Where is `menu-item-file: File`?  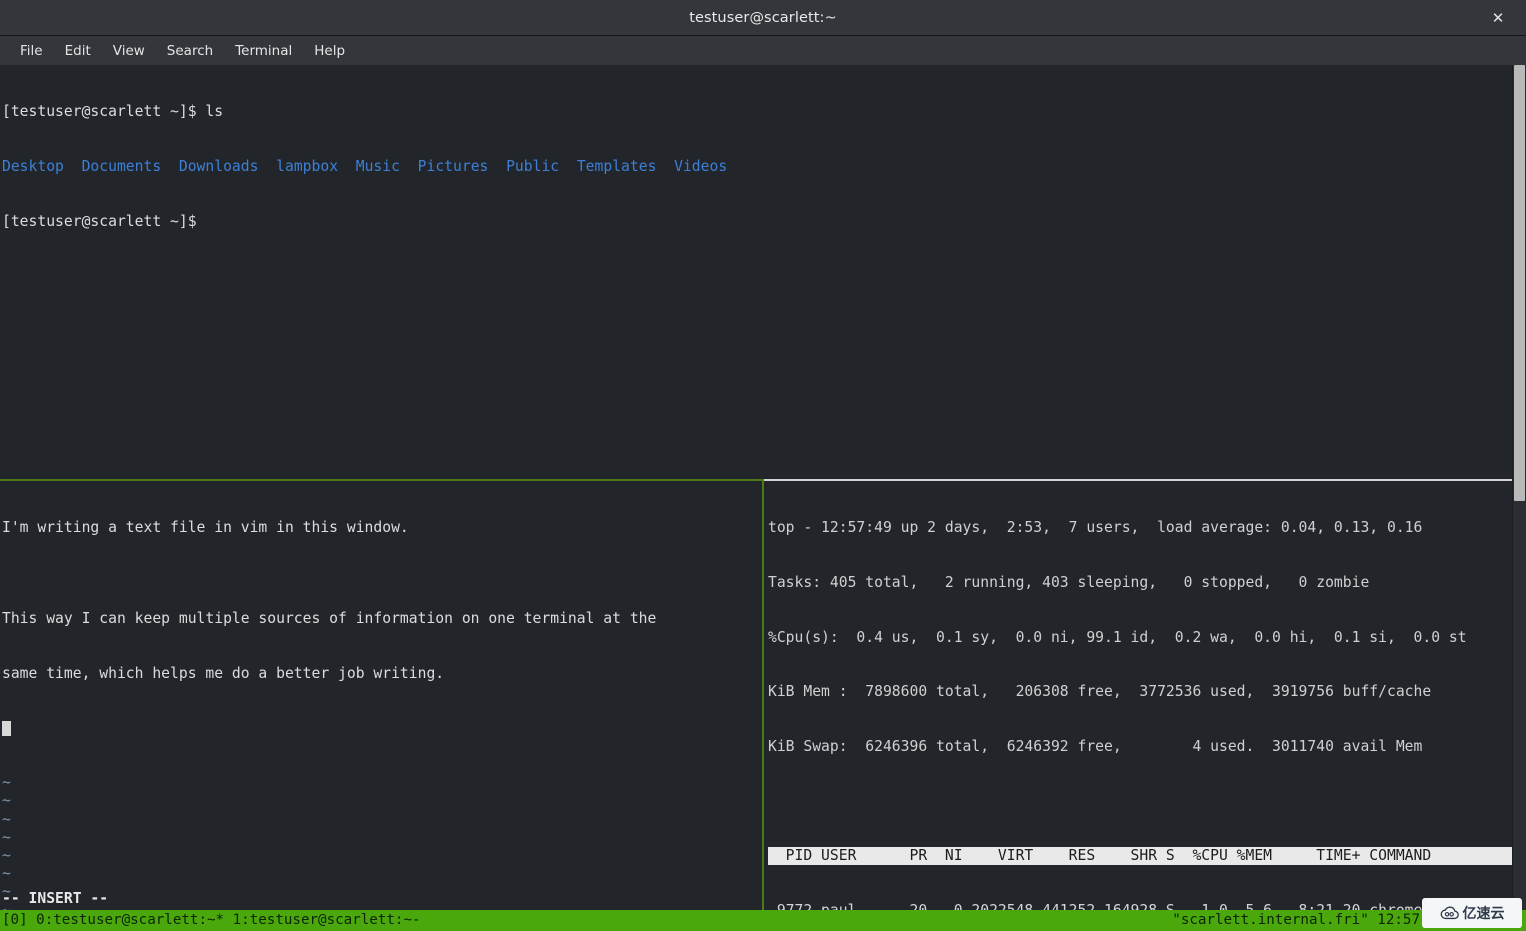 menu-item-file: File is located at coordinates (31, 51).